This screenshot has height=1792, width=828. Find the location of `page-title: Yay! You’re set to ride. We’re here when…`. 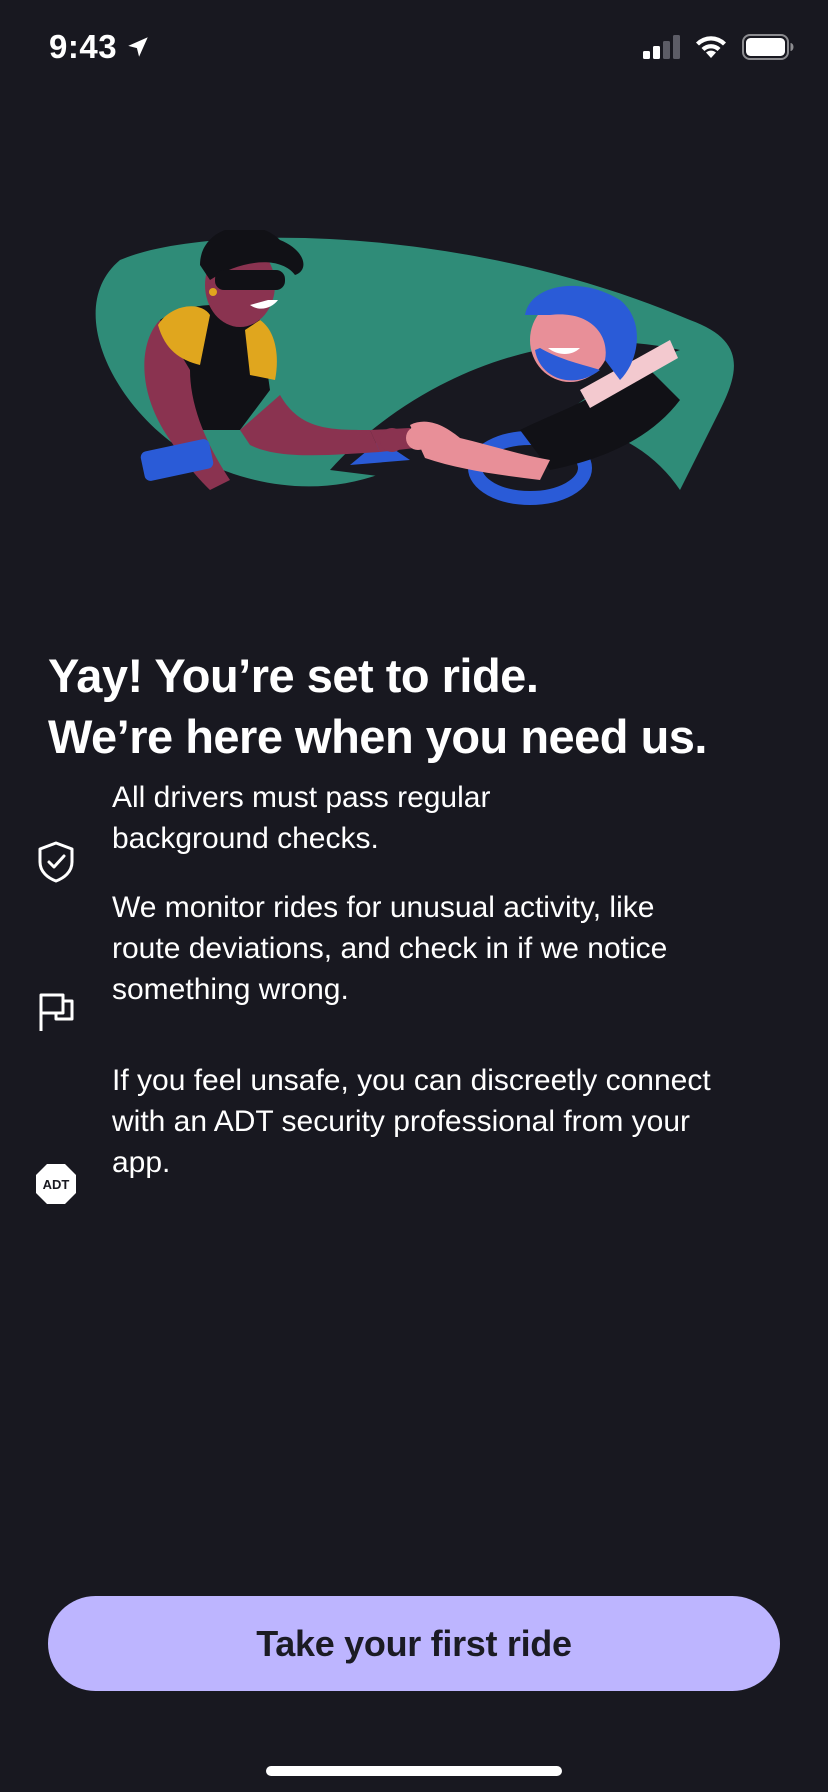

page-title: Yay! You’re set to ride. We’re here when… is located at coordinates (428, 706).